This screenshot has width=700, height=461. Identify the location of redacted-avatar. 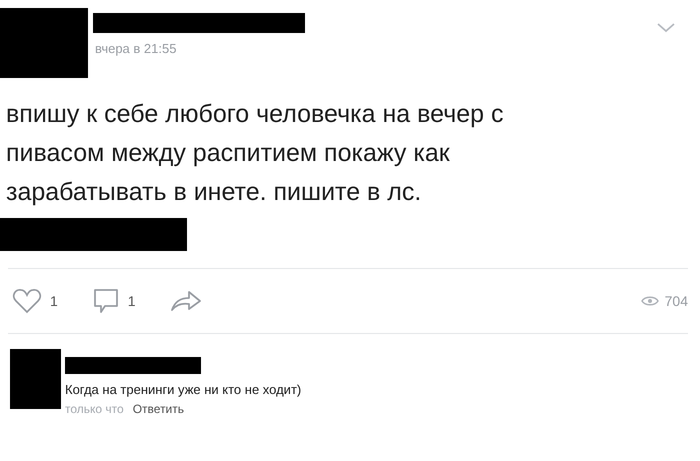
(35, 379).